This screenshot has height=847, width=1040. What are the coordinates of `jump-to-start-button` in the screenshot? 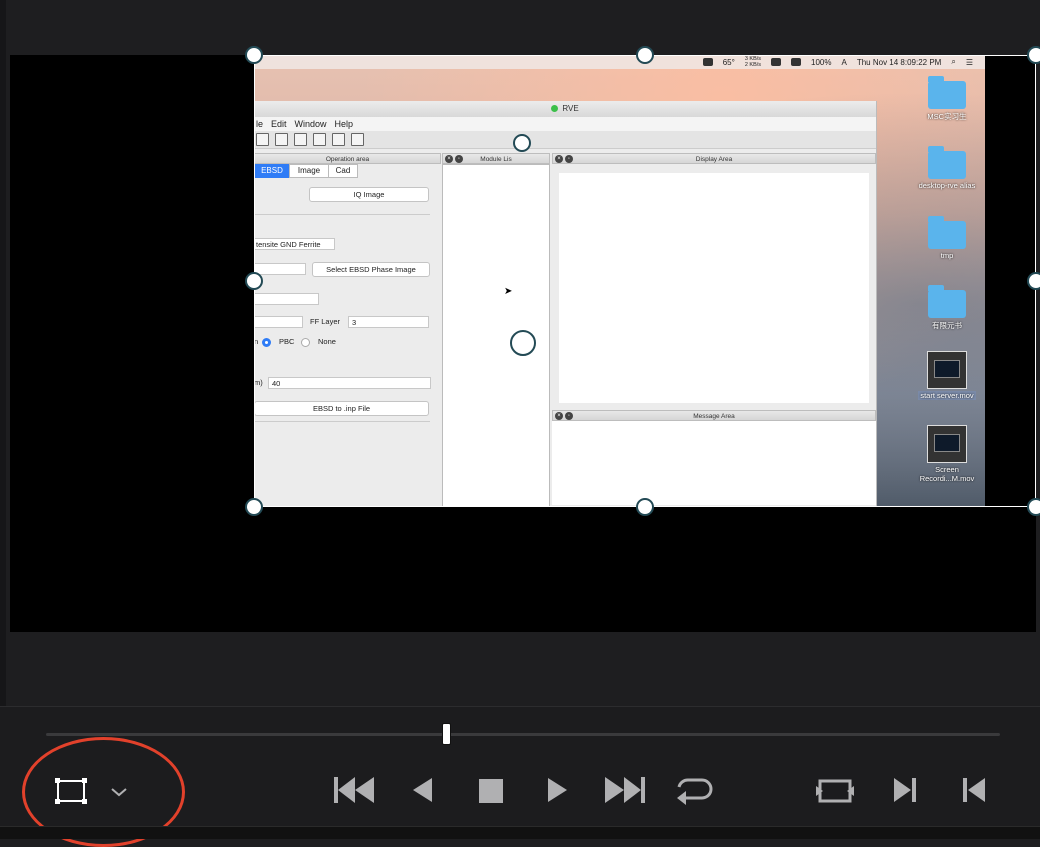 It's located at (354, 790).